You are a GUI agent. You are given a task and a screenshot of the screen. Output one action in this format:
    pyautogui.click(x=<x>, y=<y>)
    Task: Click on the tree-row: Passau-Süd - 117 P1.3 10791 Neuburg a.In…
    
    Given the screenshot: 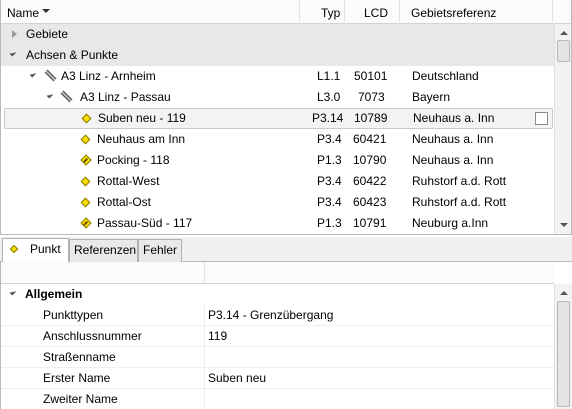 What is the action you would take?
    pyautogui.click(x=277, y=223)
    